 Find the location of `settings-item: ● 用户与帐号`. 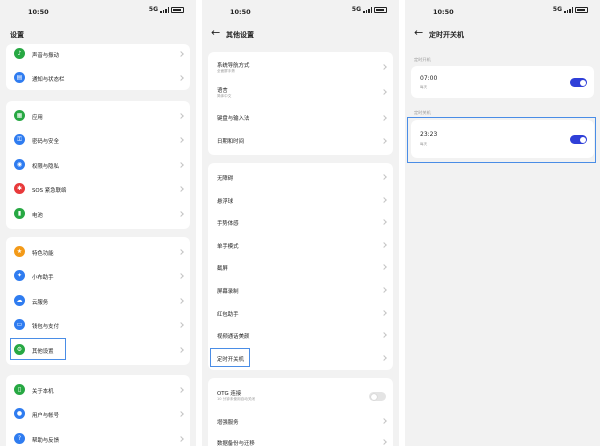

settings-item: ● 用户与帐号 is located at coordinates (98, 414).